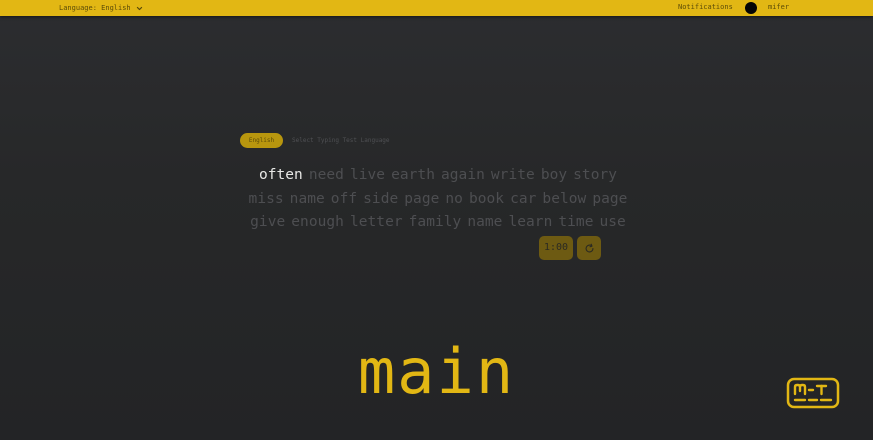 The width and height of the screenshot is (873, 440). Describe the element at coordinates (778, 7) in the screenshot. I see `username-link: mifer` at that location.